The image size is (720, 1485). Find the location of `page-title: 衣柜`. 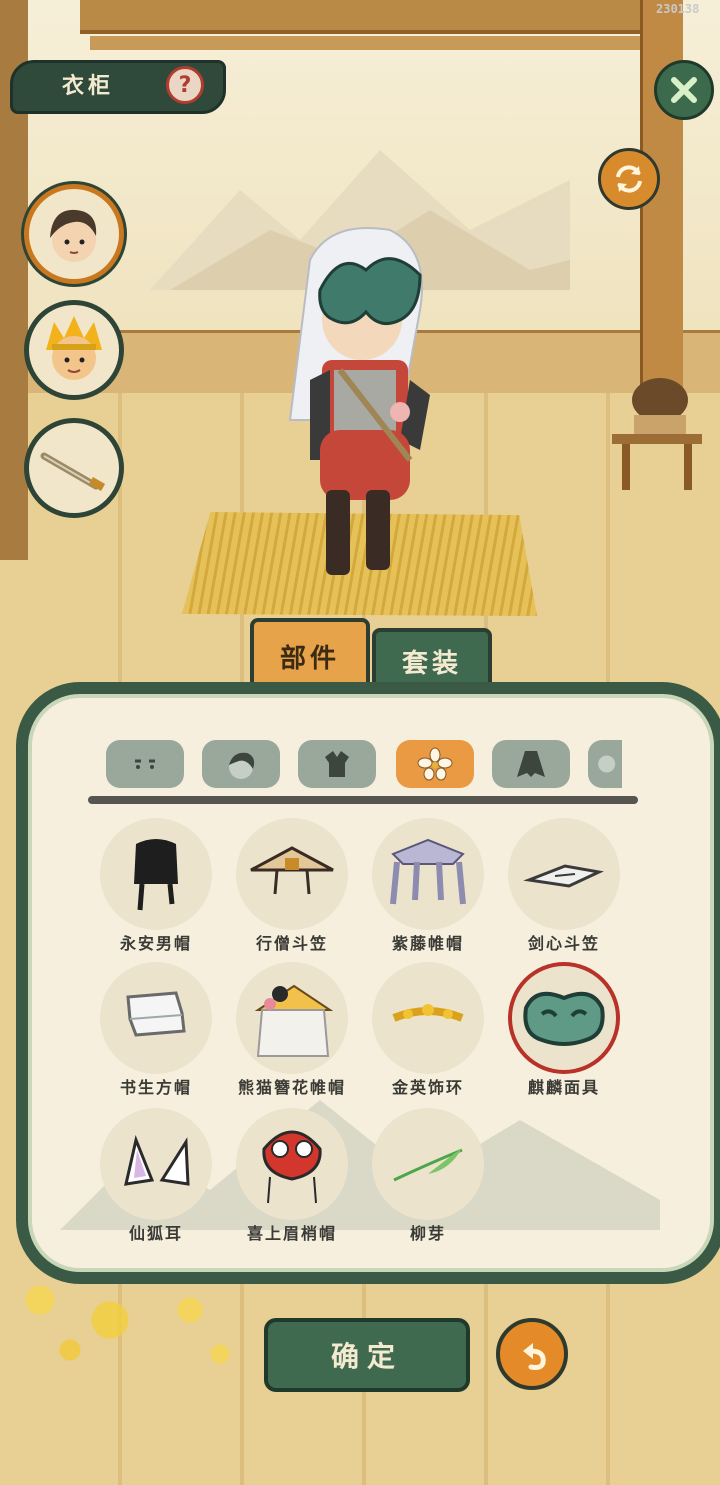

page-title: 衣柜 is located at coordinates (88, 86).